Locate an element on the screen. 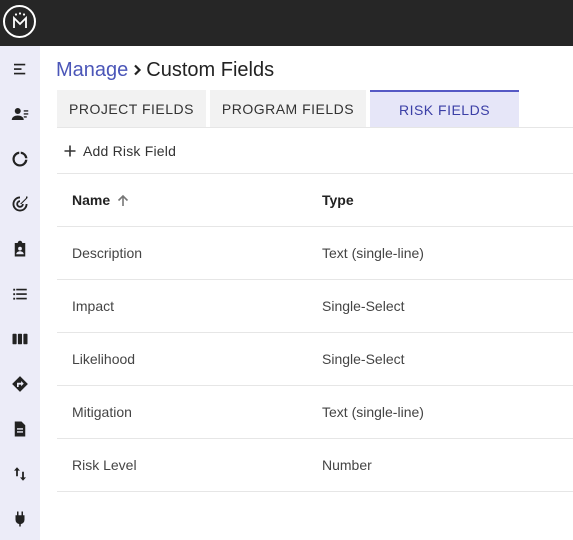 This screenshot has width=573, height=540. chevron-right-icon is located at coordinates (137, 70).